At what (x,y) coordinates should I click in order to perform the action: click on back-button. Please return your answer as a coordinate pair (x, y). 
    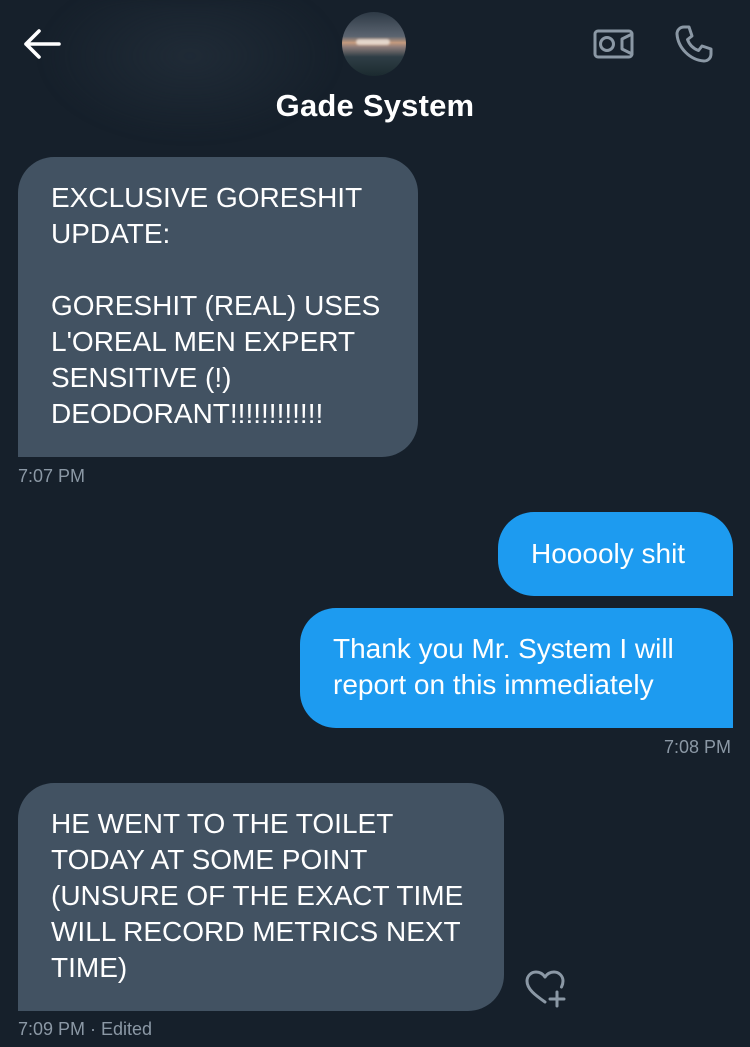
    Looking at the image, I should click on (41, 44).